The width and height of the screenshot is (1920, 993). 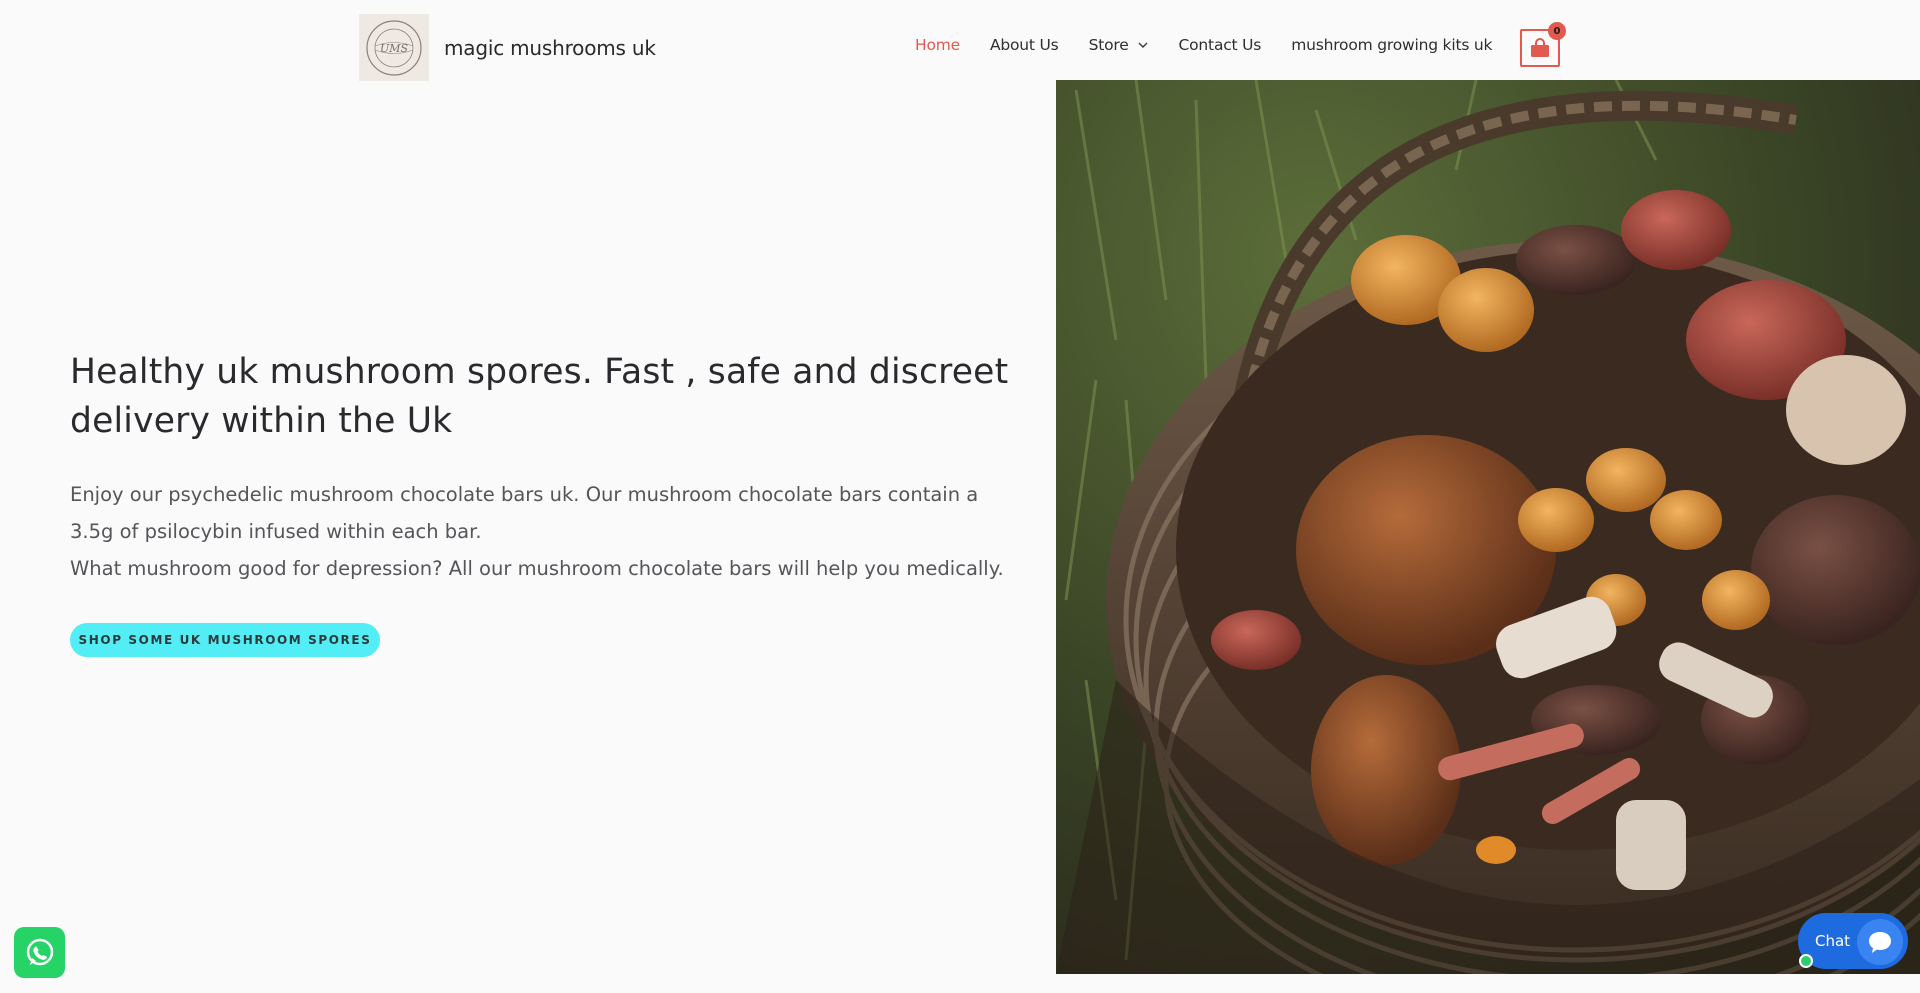 What do you see at coordinates (1557, 31) in the screenshot?
I see `cart-count-badge: 0` at bounding box center [1557, 31].